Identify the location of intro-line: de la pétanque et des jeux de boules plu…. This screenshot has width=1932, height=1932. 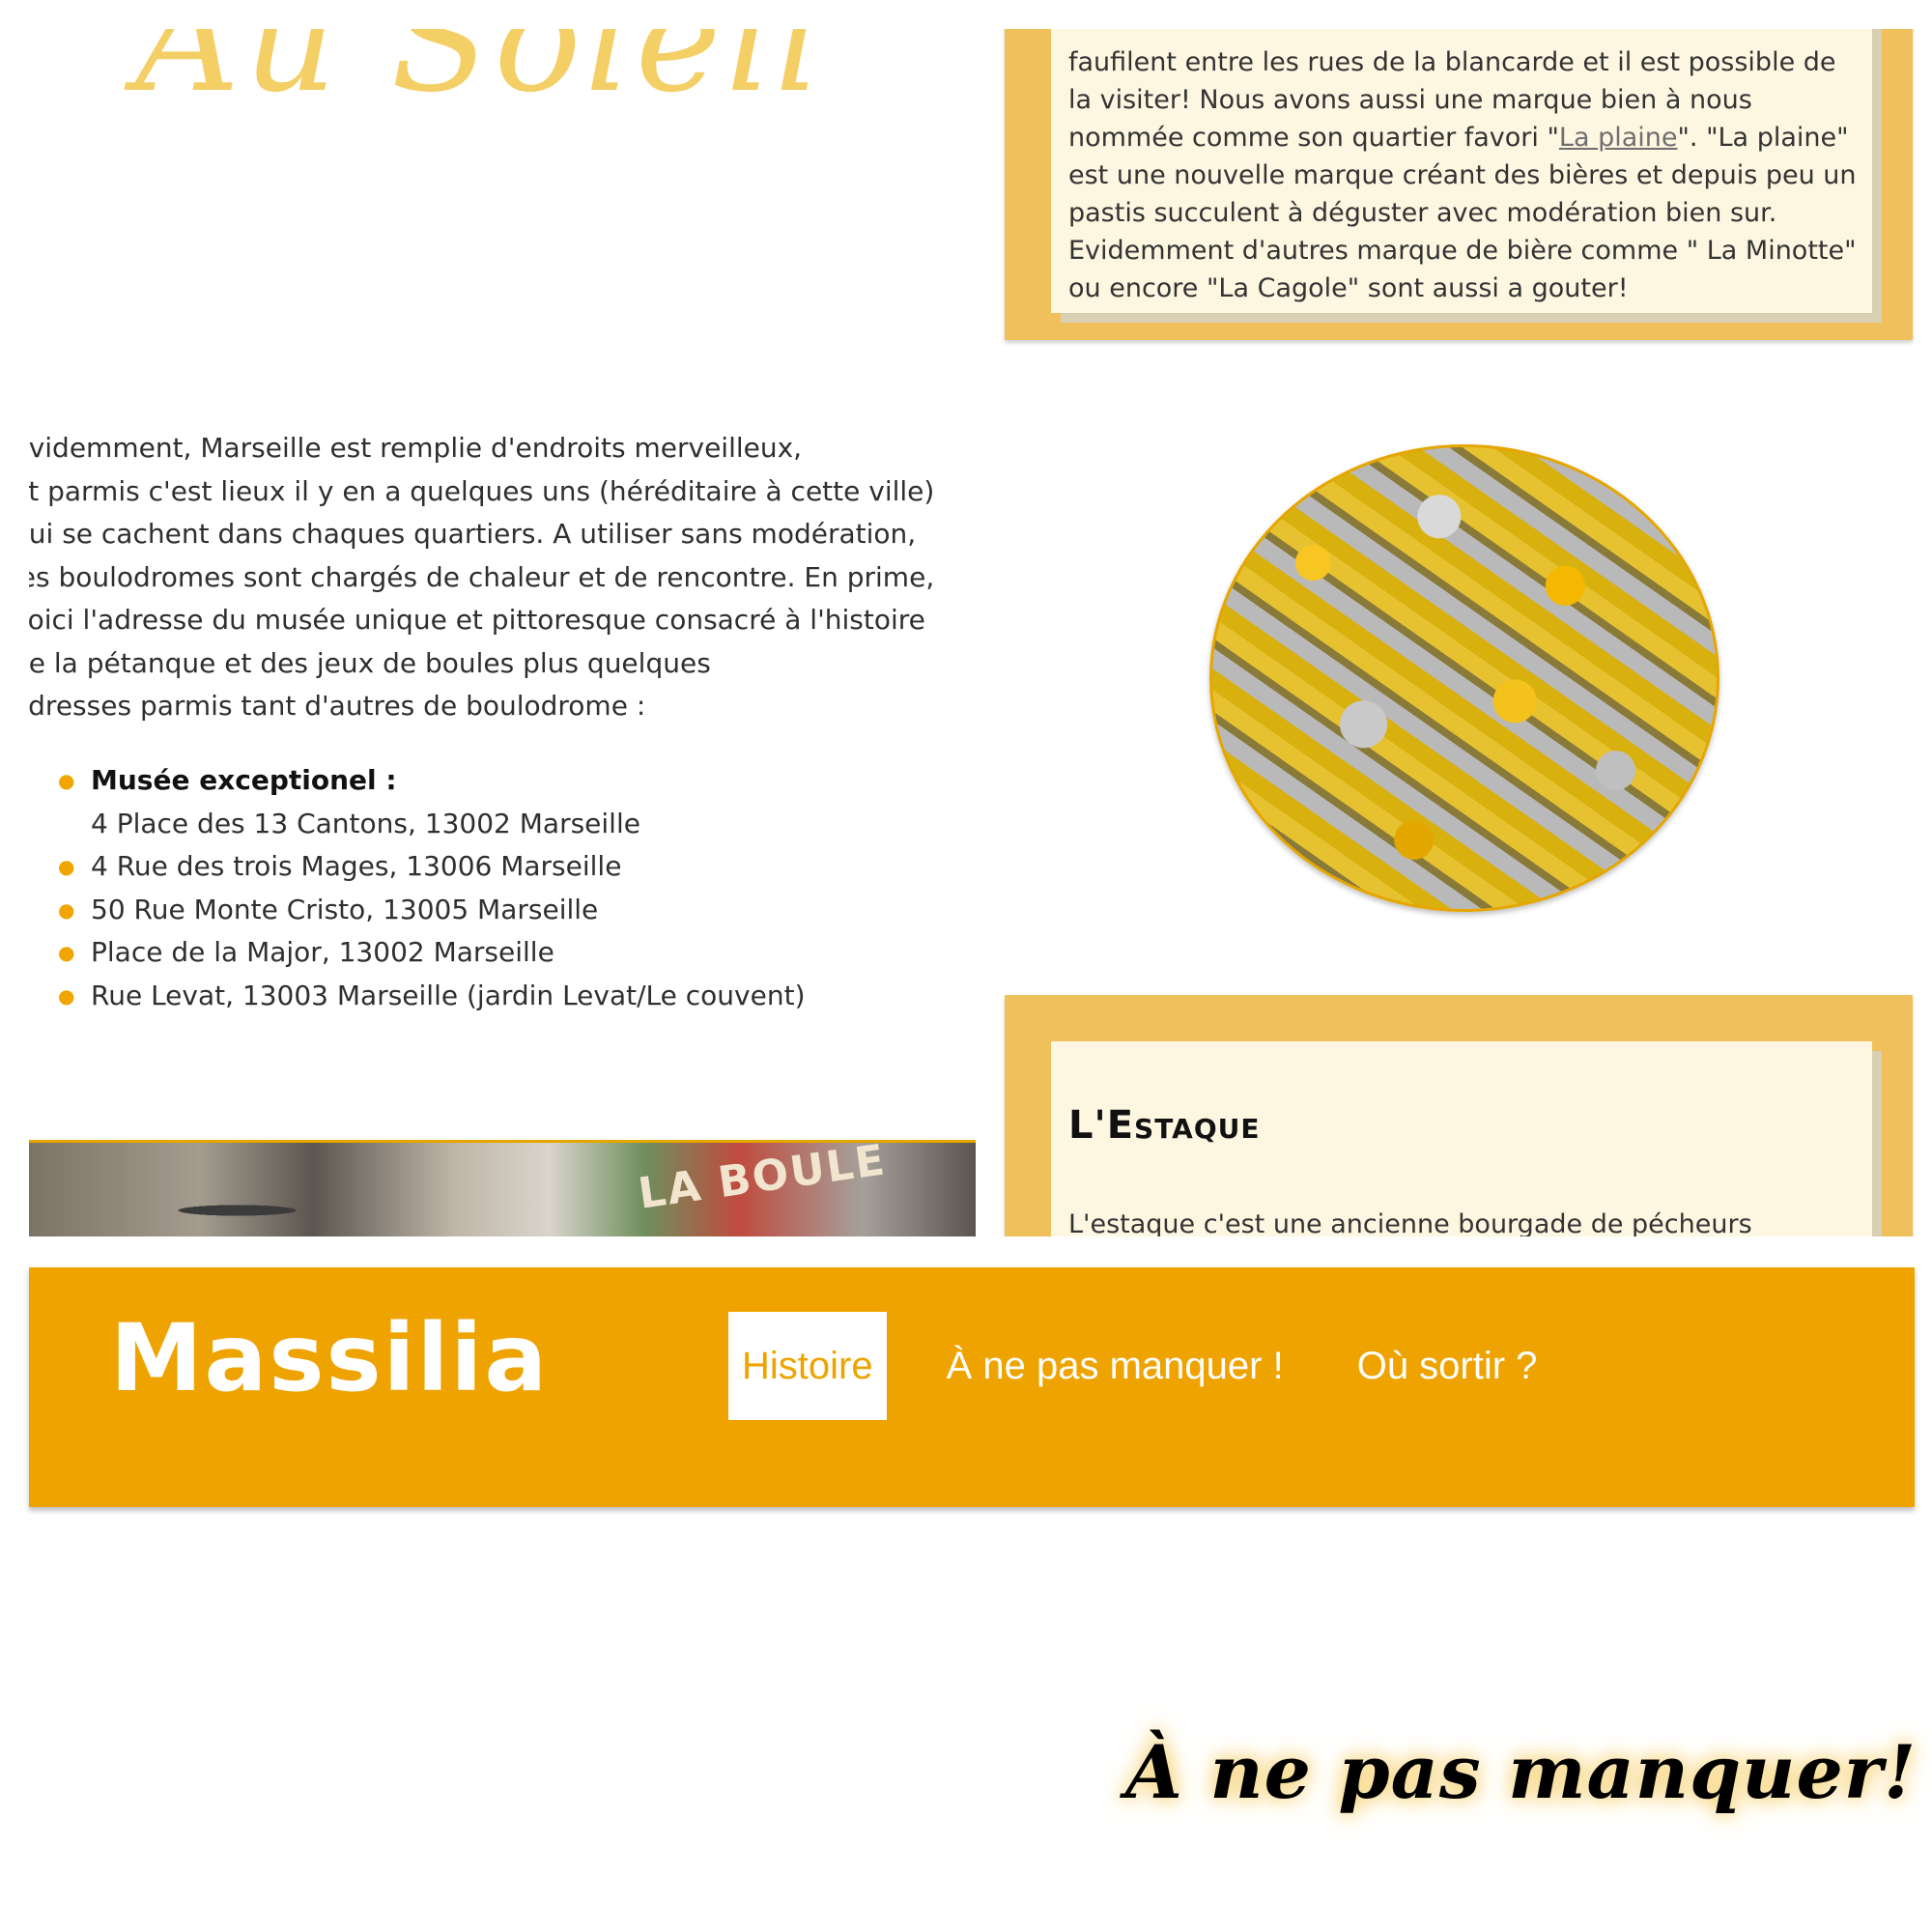
(370, 662).